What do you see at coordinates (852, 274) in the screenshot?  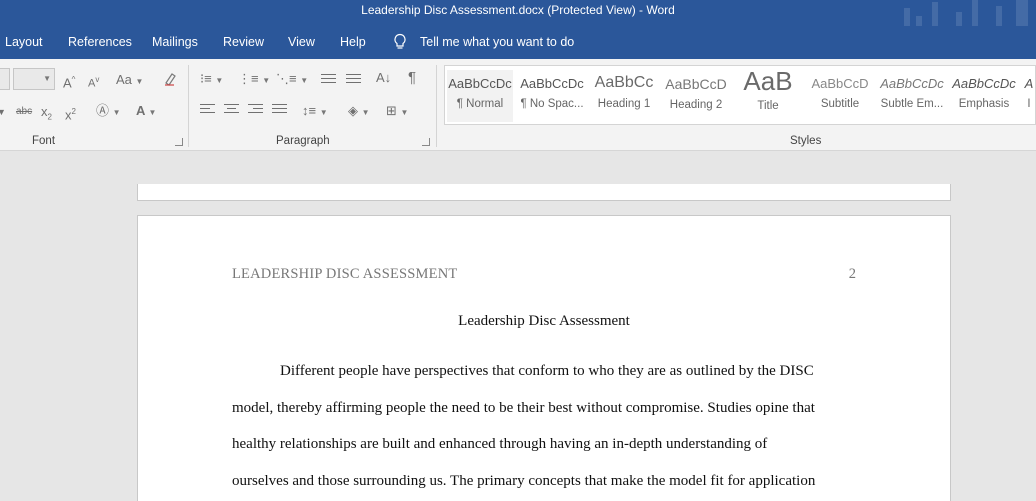 I see `page-number: 2` at bounding box center [852, 274].